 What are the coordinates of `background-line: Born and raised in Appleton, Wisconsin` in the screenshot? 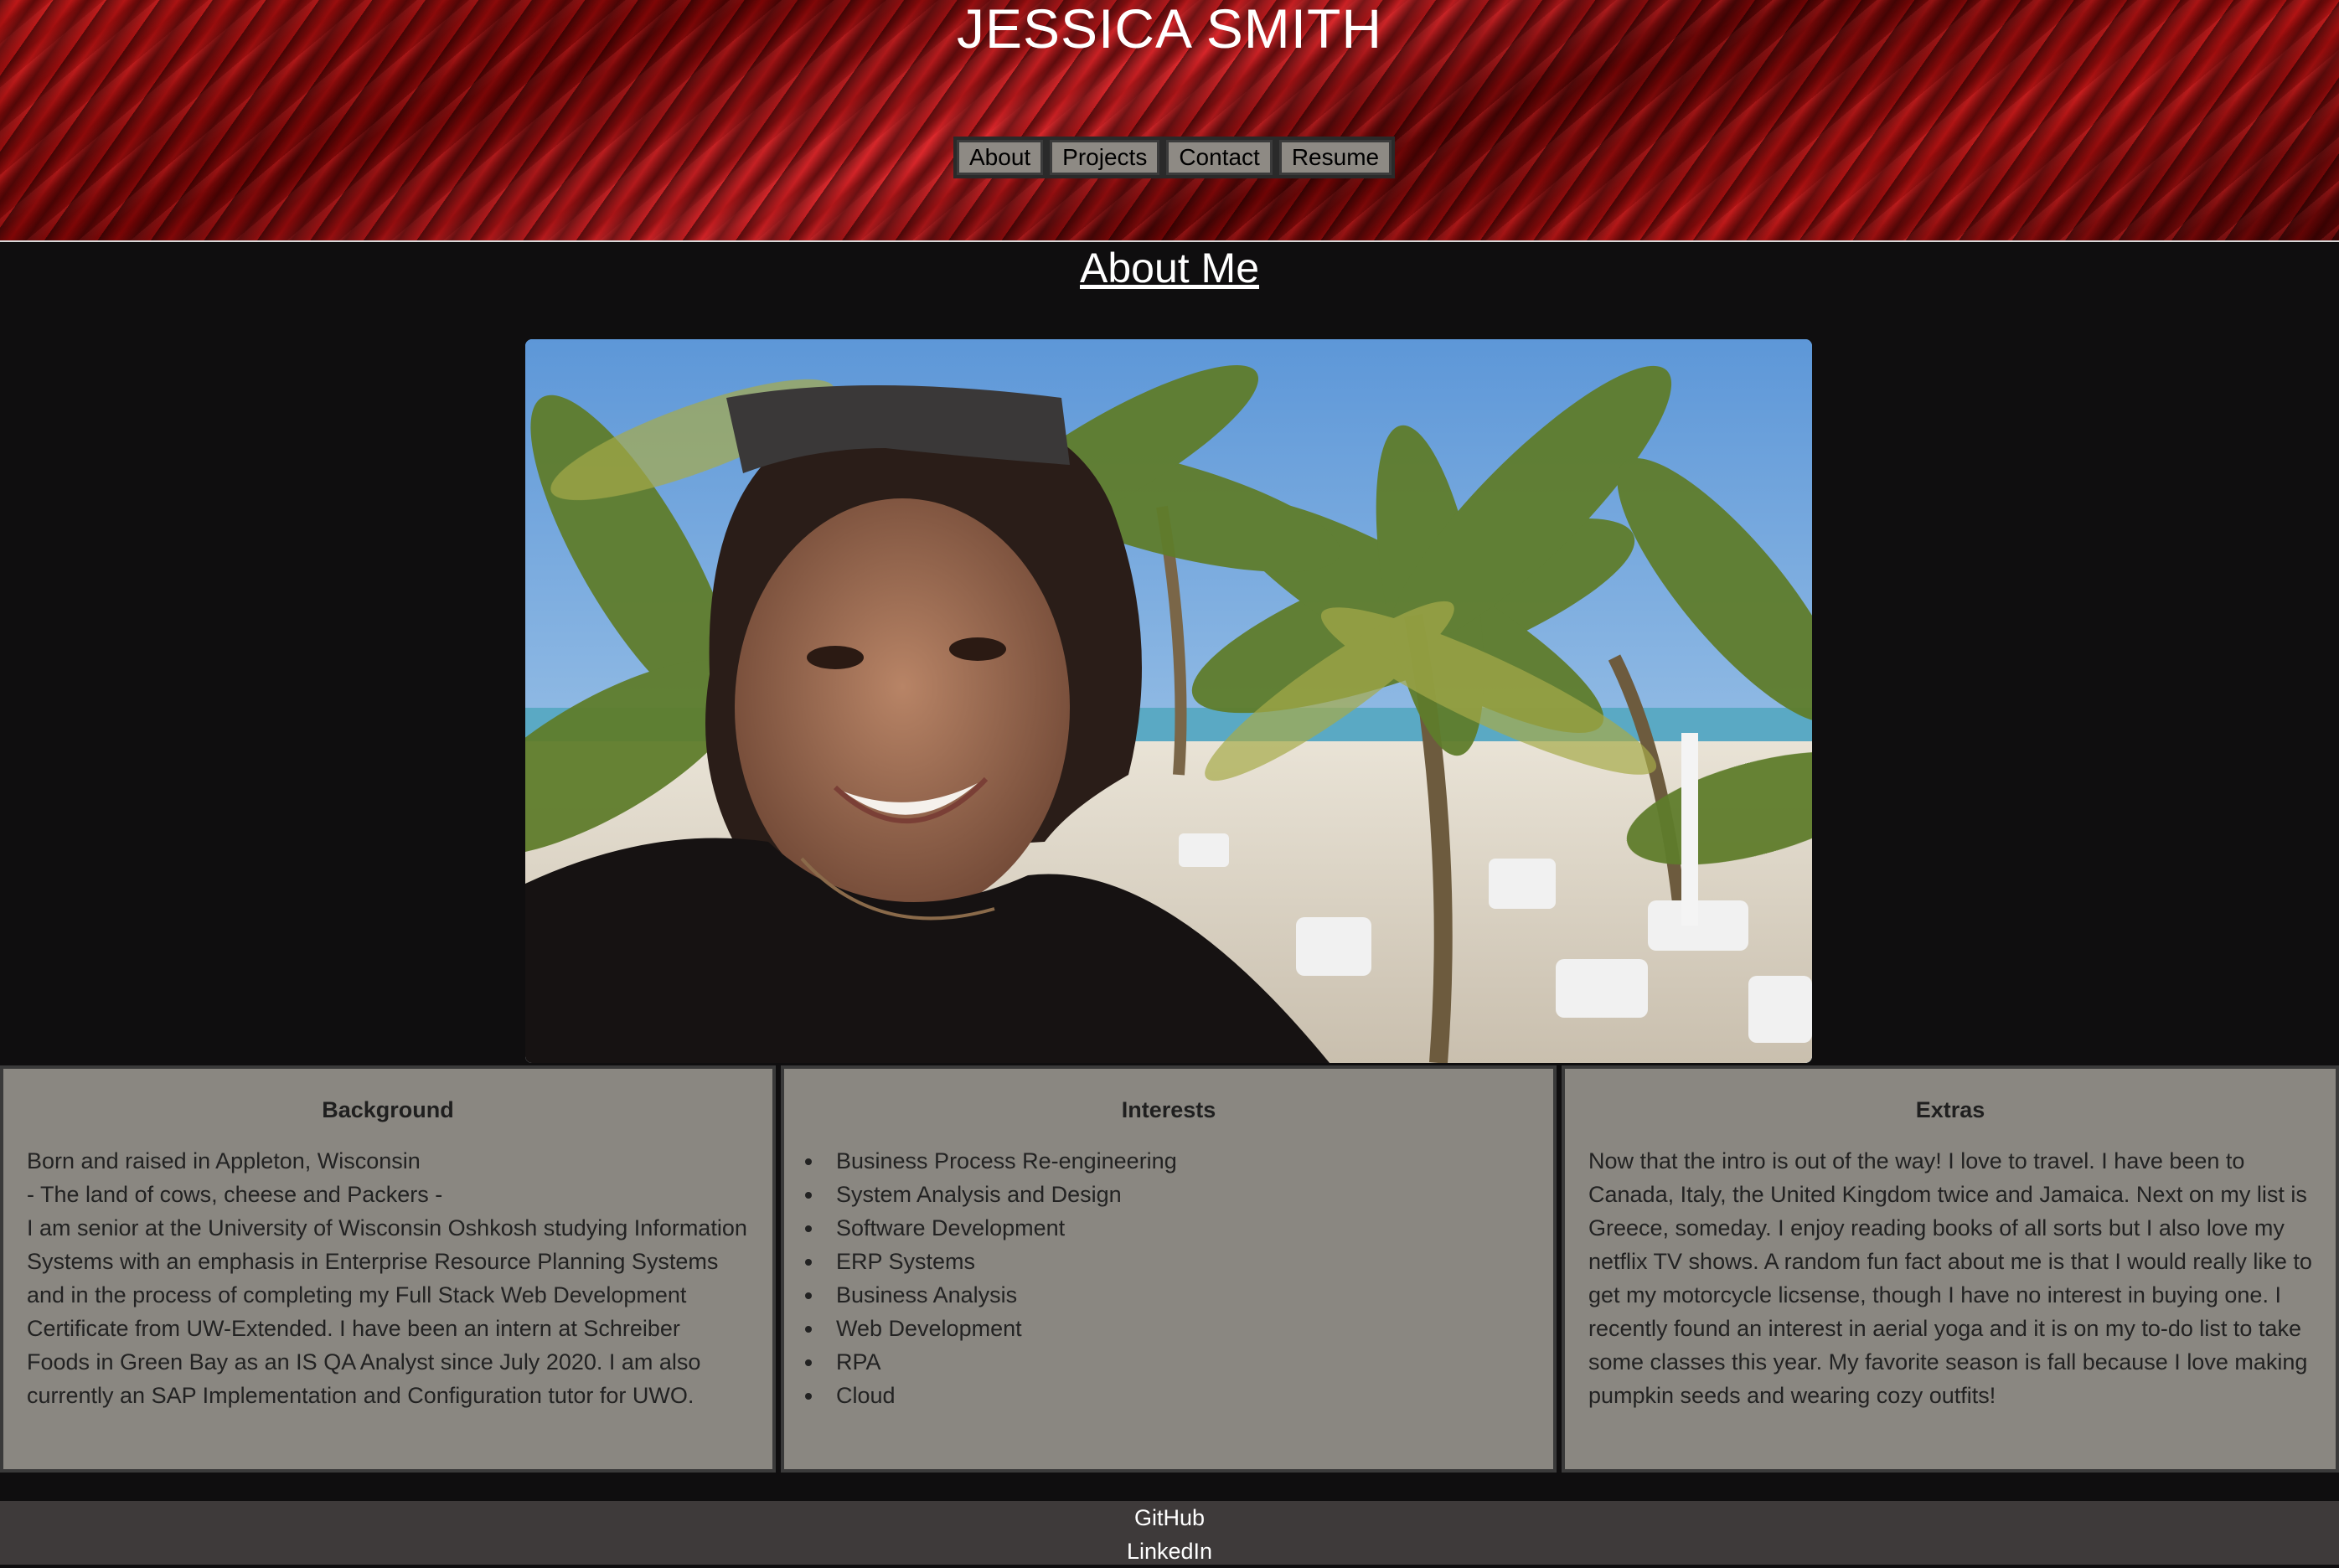 It's located at (224, 1161).